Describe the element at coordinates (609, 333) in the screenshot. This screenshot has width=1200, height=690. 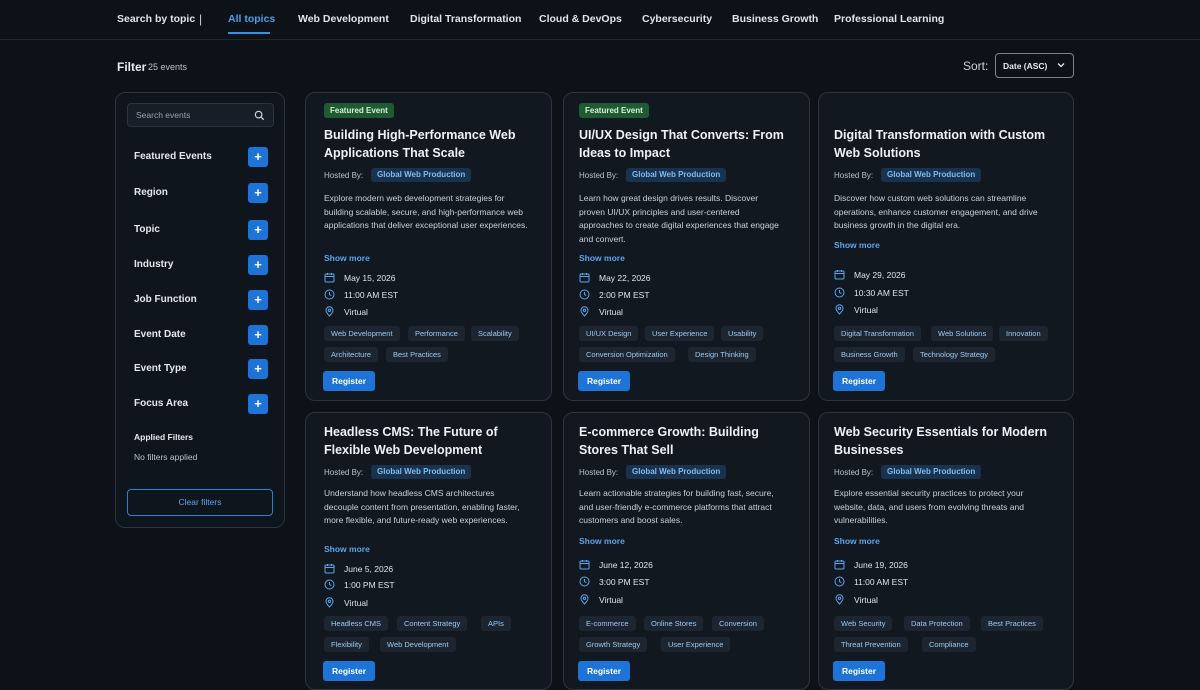
I see `tag: UI/UX Design` at that location.